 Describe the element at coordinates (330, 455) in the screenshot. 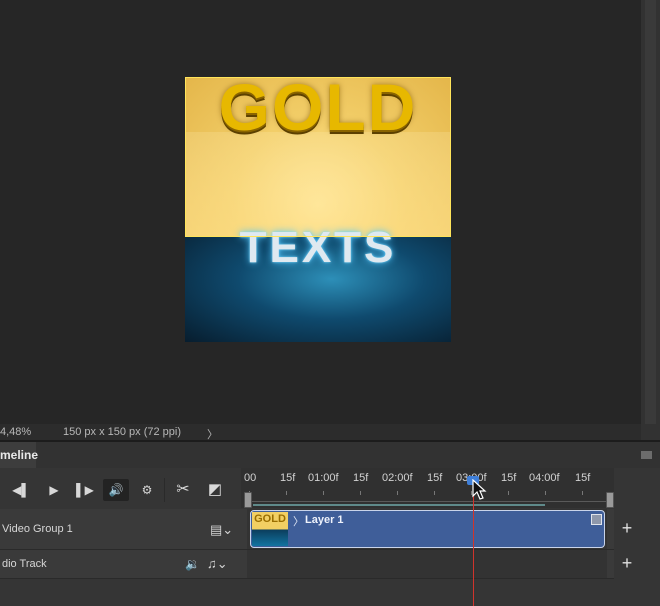

I see `timeline-panel-header: meline` at that location.